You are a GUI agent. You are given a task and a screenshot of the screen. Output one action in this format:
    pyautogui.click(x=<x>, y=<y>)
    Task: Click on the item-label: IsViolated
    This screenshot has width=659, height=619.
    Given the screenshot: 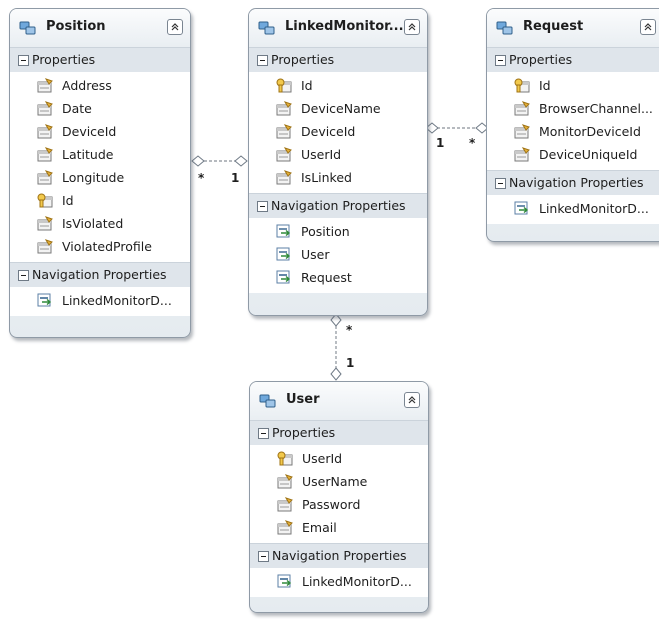 What is the action you would take?
    pyautogui.click(x=93, y=223)
    